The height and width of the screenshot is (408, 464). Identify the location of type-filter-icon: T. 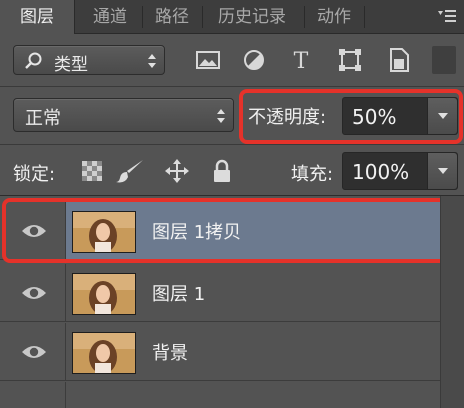
(301, 60).